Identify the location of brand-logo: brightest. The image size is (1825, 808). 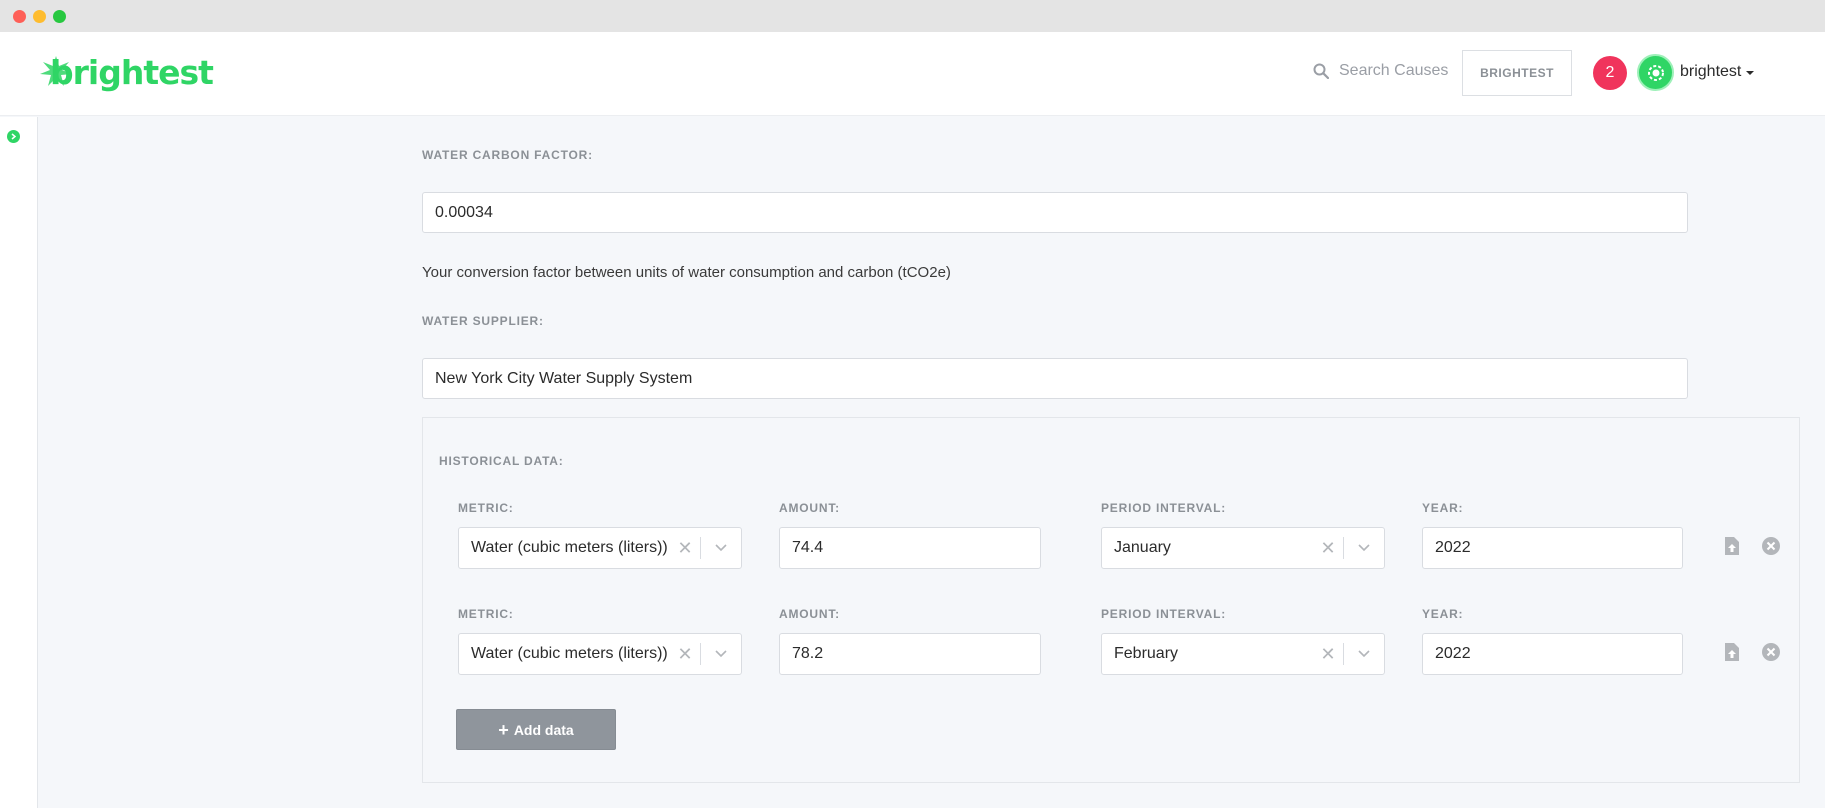
(127, 72).